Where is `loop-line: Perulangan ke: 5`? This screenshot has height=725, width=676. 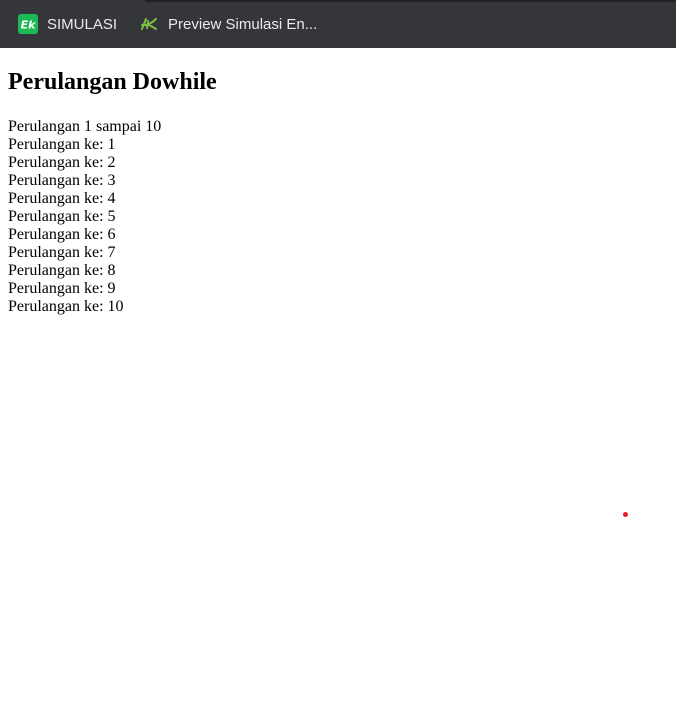 loop-line: Perulangan ke: 5 is located at coordinates (62, 216).